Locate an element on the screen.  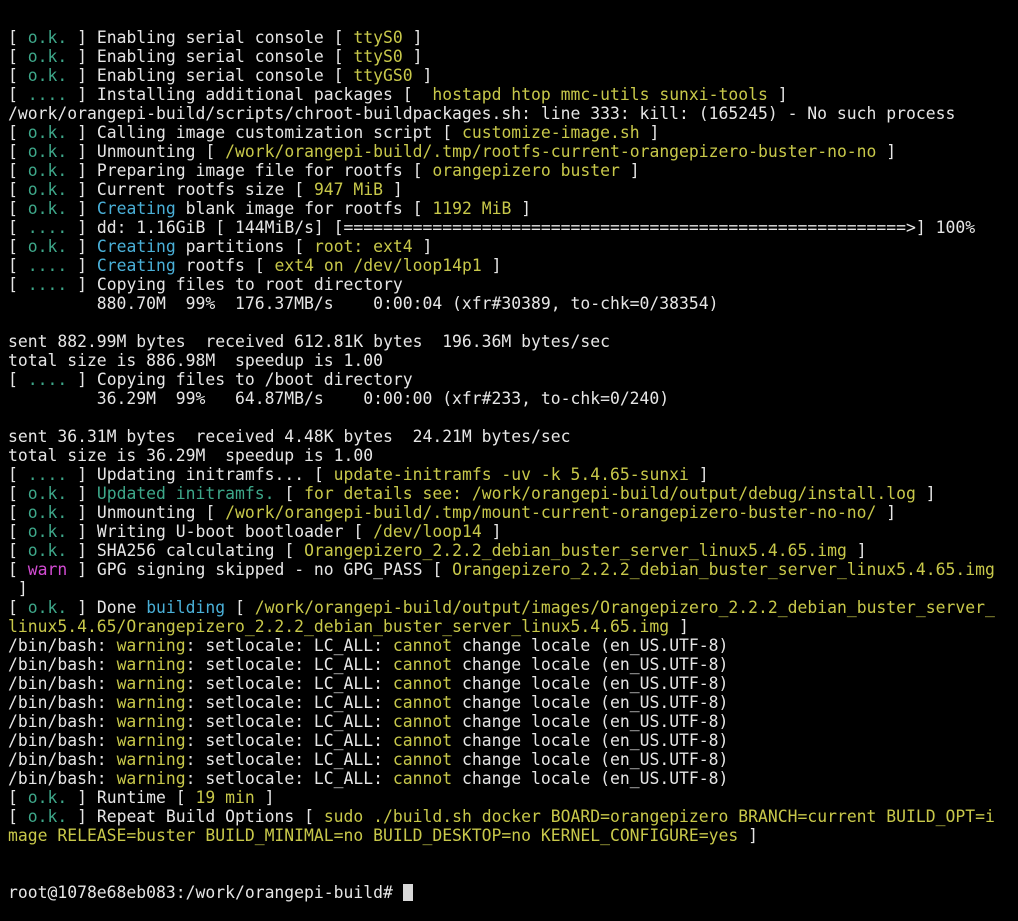
terminal-text-segment: ttyS0 is located at coordinates (378, 56).